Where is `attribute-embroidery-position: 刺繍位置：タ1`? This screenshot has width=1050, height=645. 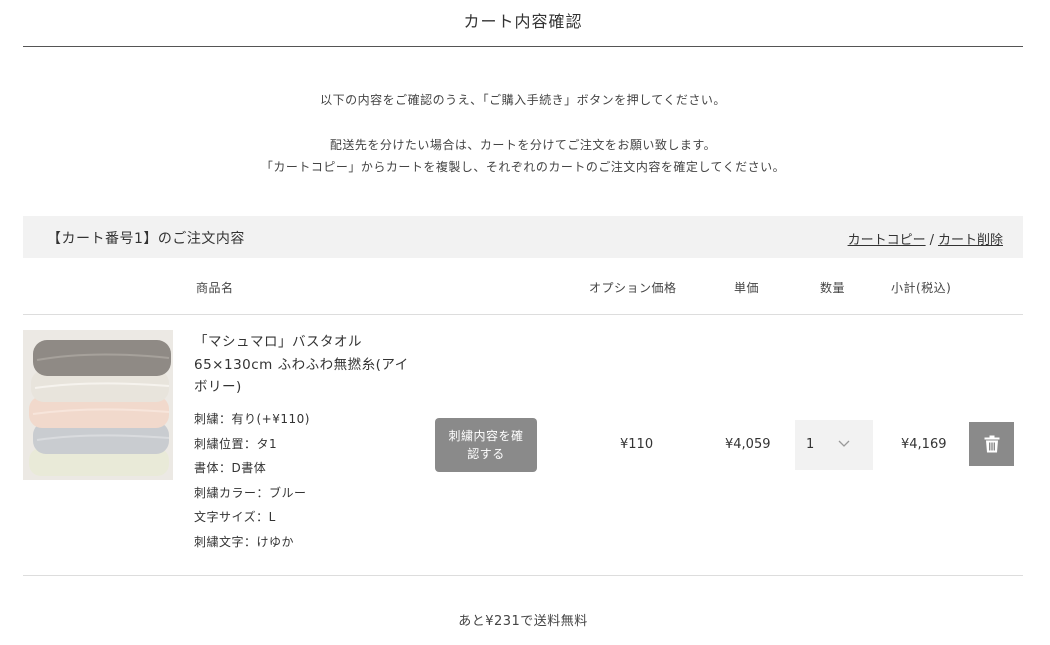 attribute-embroidery-position: 刺繍位置：タ1 is located at coordinates (236, 443).